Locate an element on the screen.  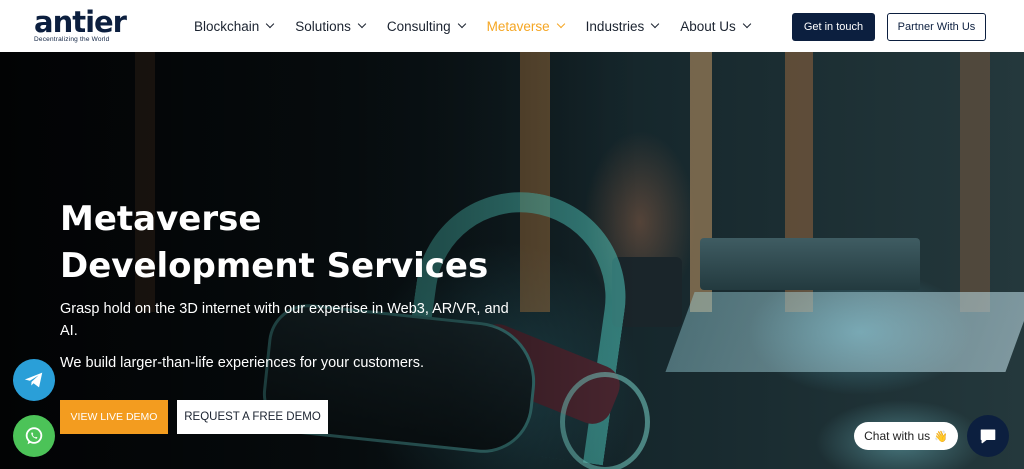
nav-label: Industries is located at coordinates (615, 26).